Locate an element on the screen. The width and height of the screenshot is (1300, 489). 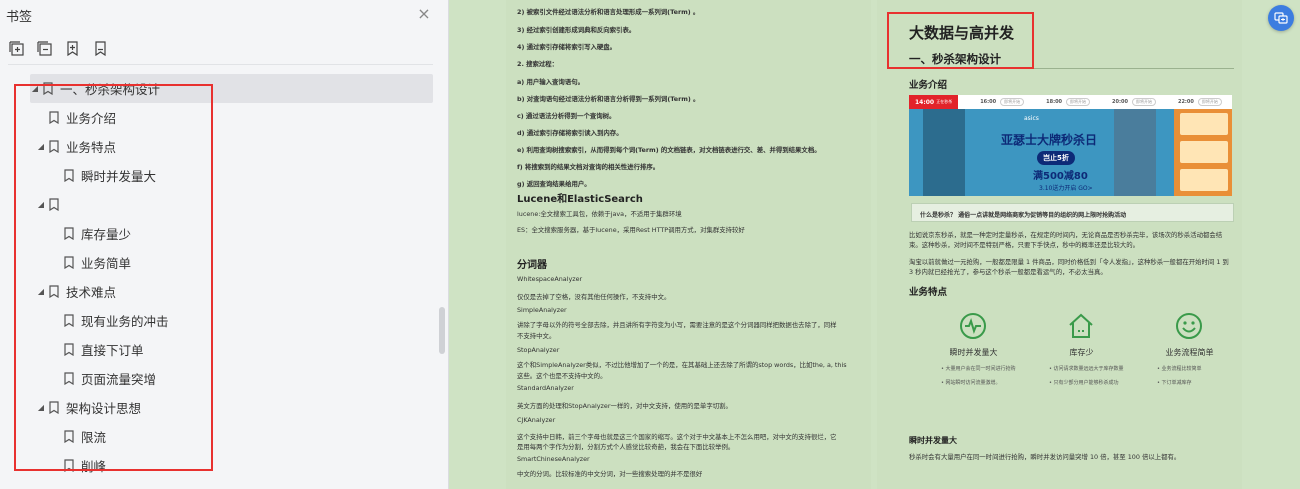
paragraph-line: 中文的分词。比较标准的中文分词，对一些搜索处理的并不是很好 is located at coordinates (610, 474).